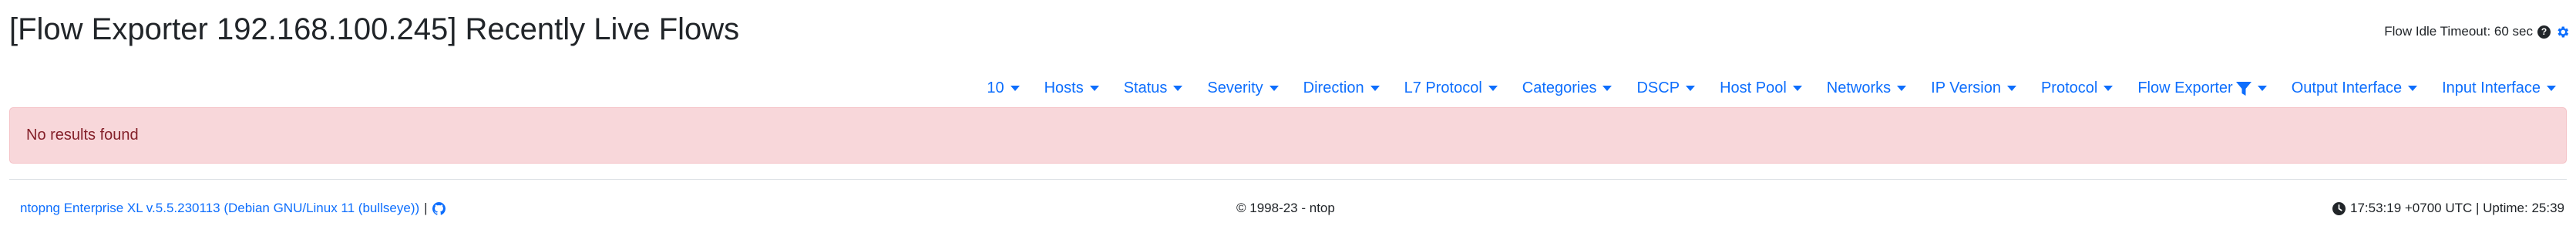 This screenshot has width=2576, height=250. What do you see at coordinates (1145, 87) in the screenshot?
I see `filter-label: Status` at bounding box center [1145, 87].